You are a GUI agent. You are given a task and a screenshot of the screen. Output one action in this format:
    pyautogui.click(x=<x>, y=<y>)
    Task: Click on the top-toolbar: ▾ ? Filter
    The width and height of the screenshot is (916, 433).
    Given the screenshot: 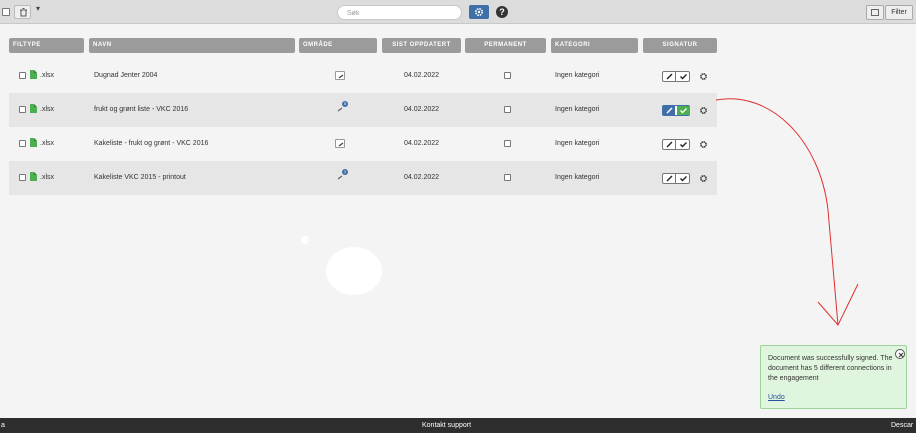 What is the action you would take?
    pyautogui.click(x=458, y=12)
    